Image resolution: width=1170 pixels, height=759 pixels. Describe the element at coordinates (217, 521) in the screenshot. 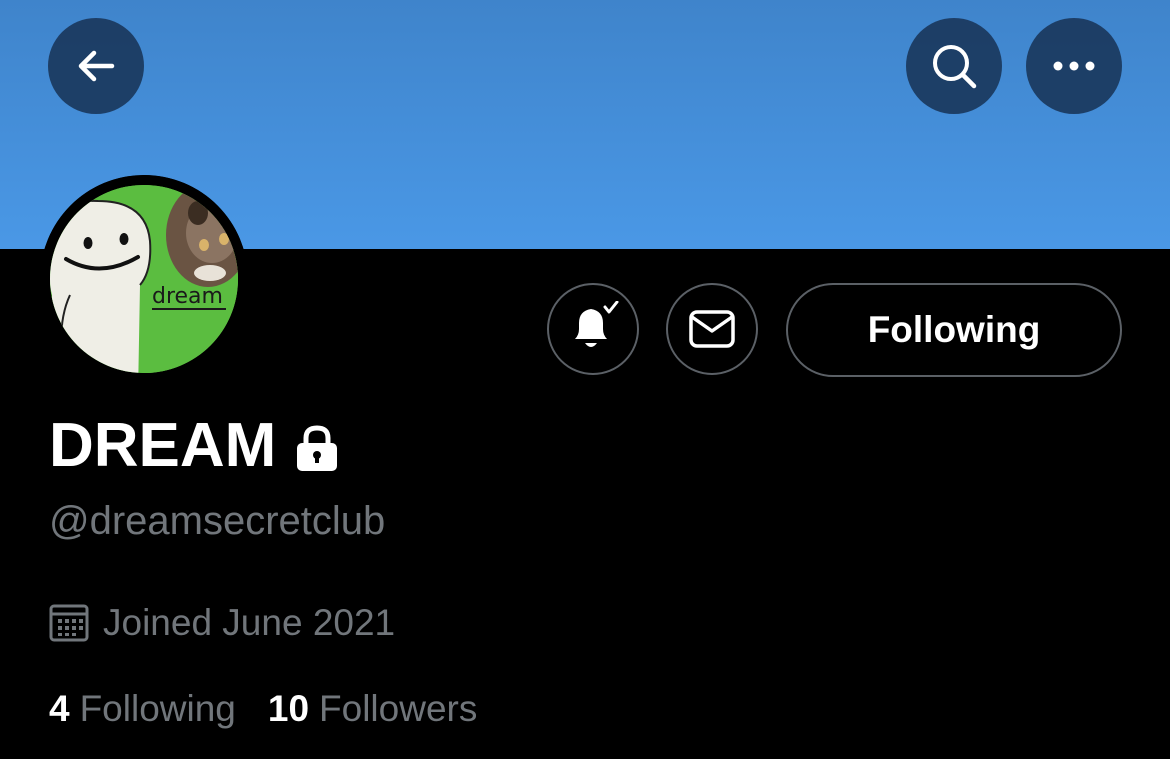

I see `username-handle: @dreamsecretclub` at that location.